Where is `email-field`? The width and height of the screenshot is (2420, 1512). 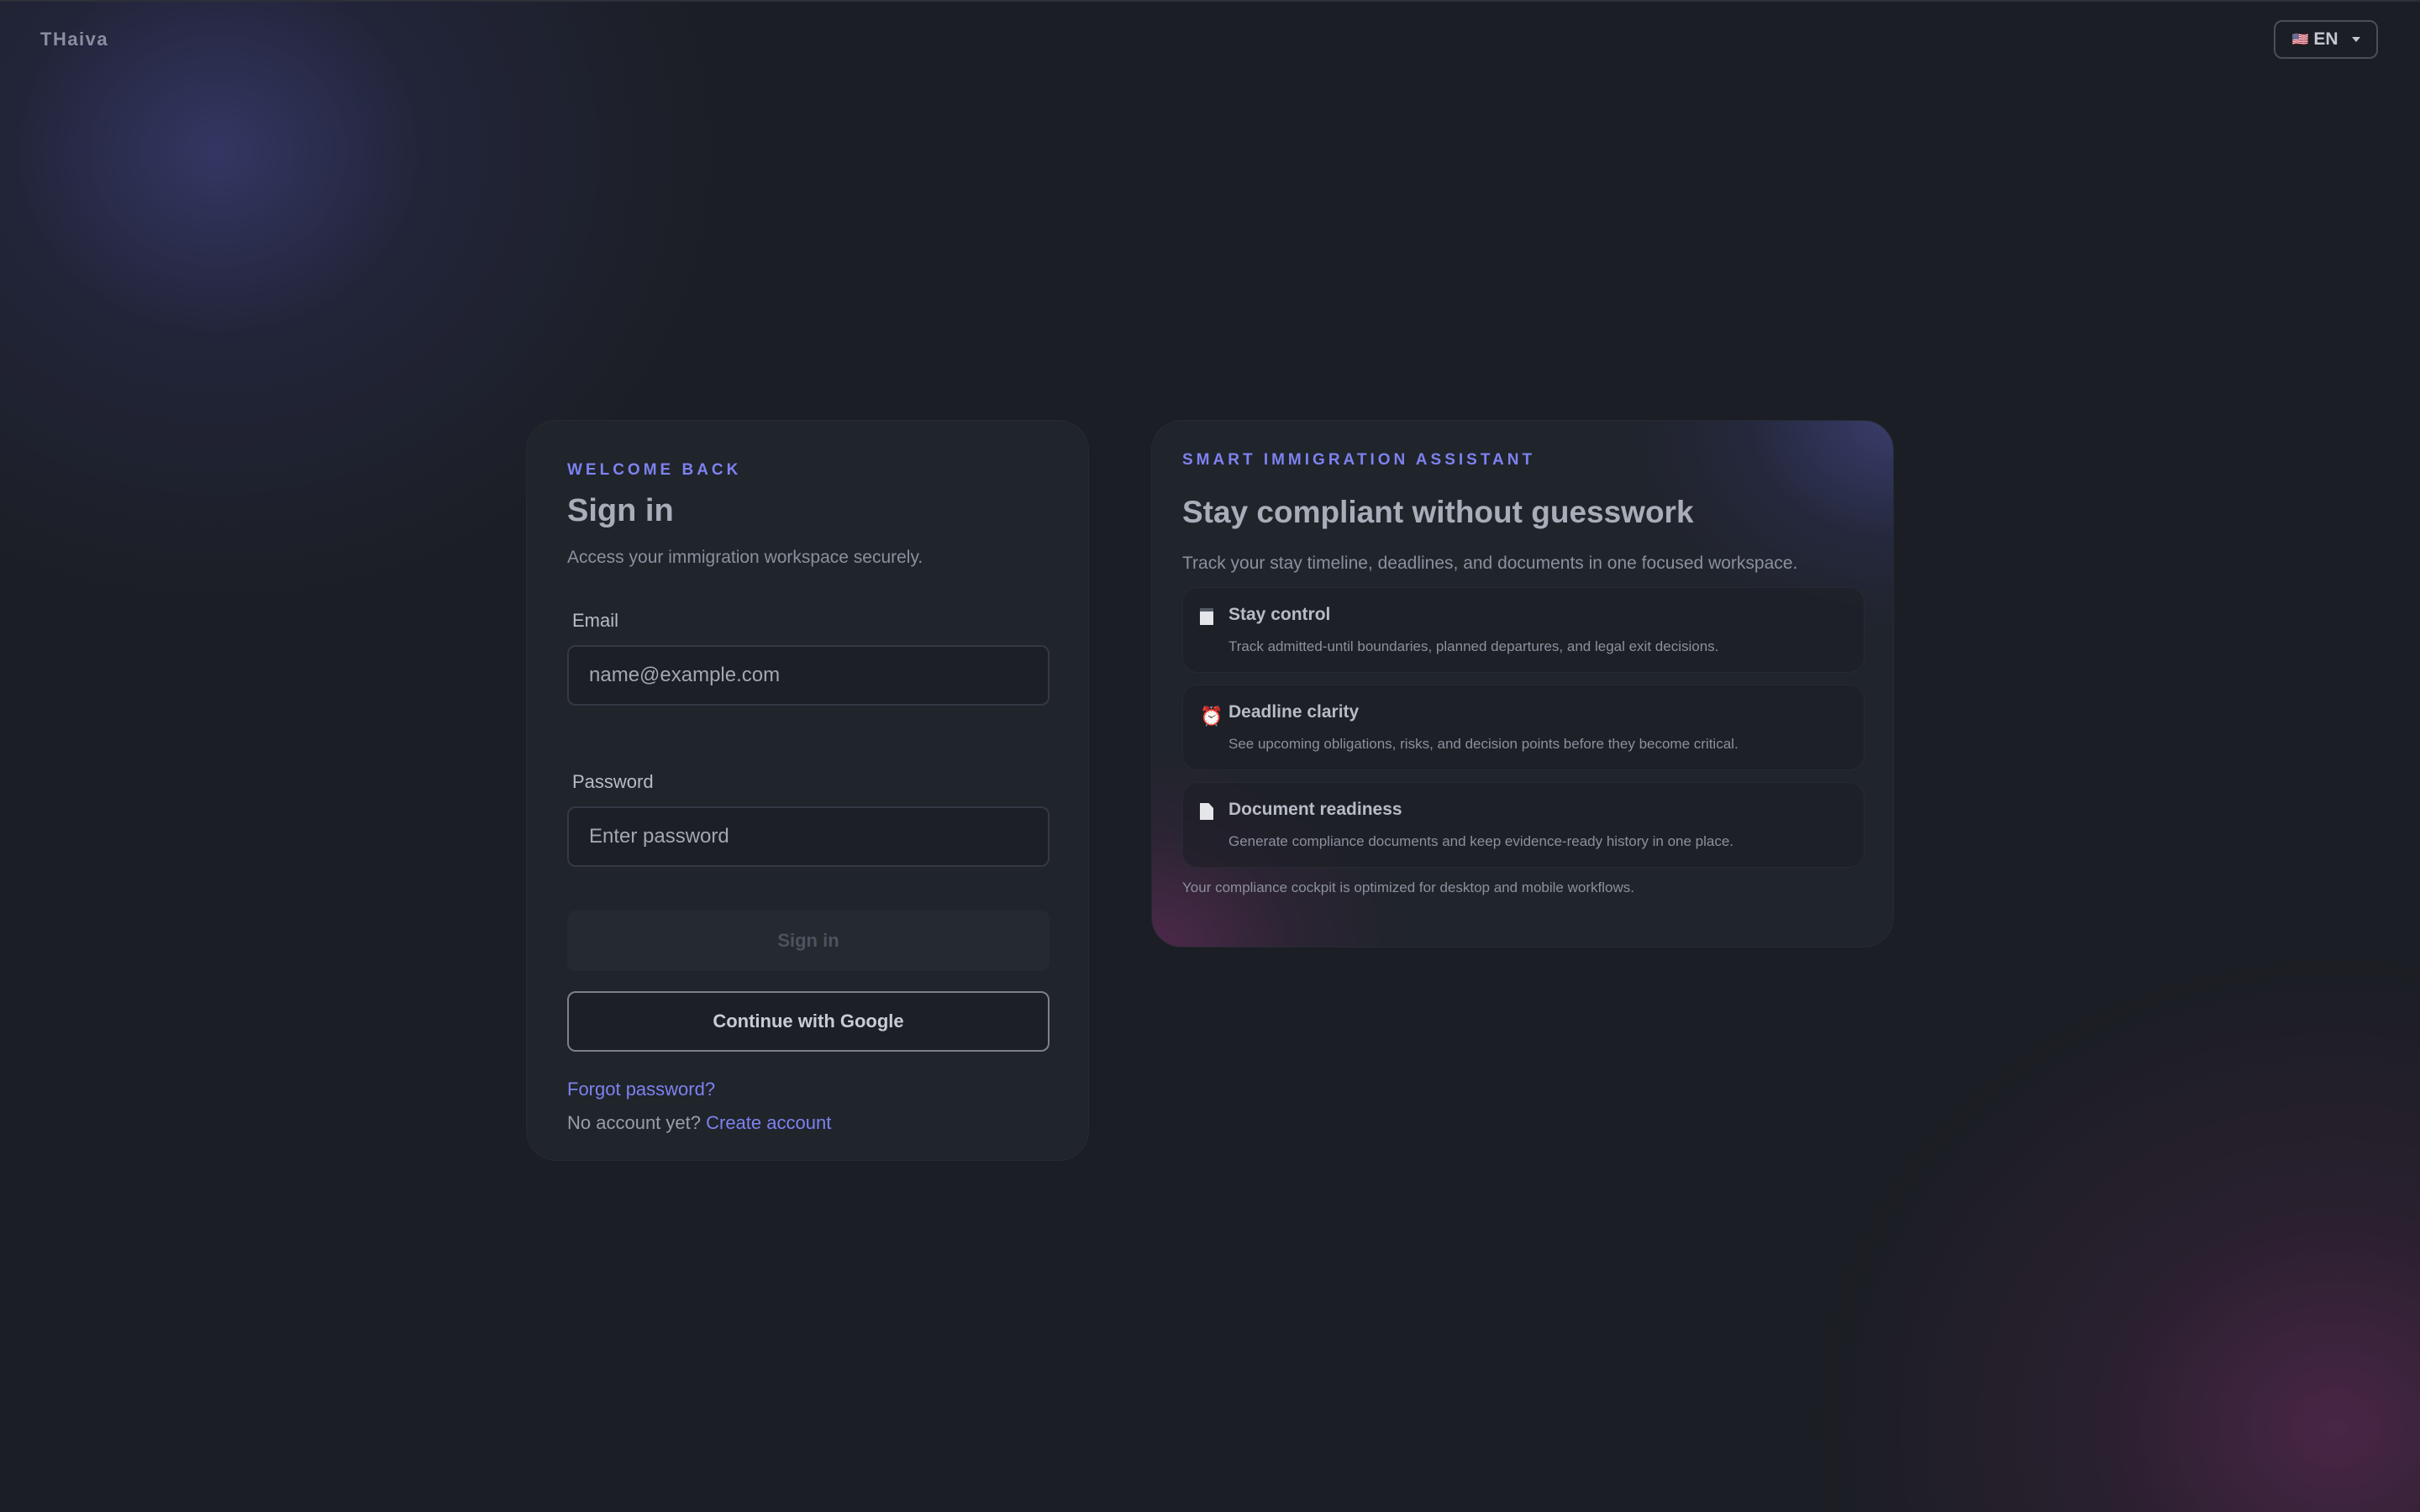 email-field is located at coordinates (809, 675).